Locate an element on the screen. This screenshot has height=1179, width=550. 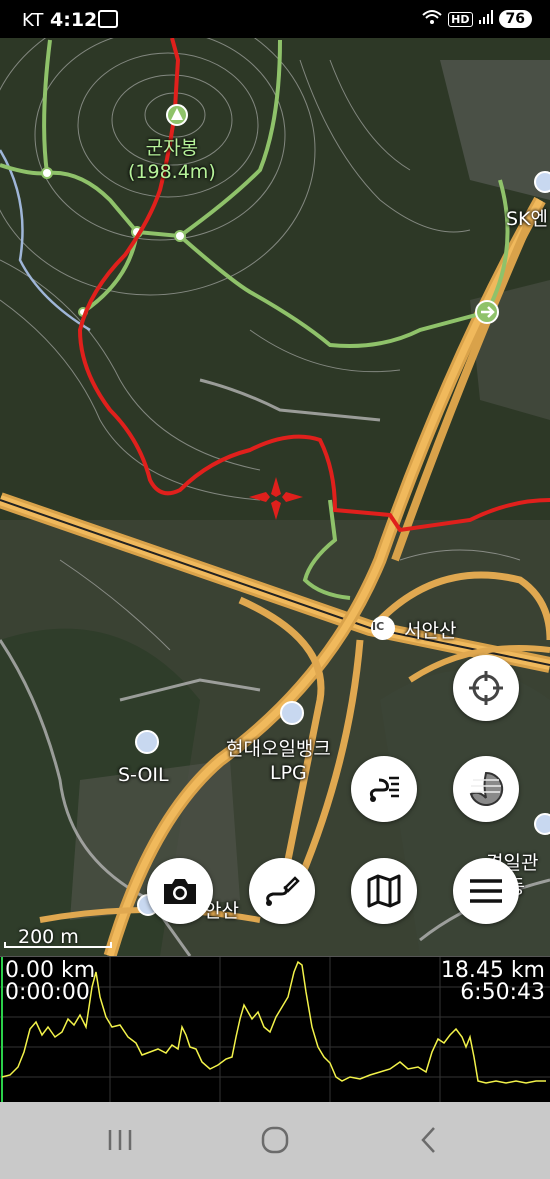
start-time: 0:00:00 is located at coordinates (47, 992).